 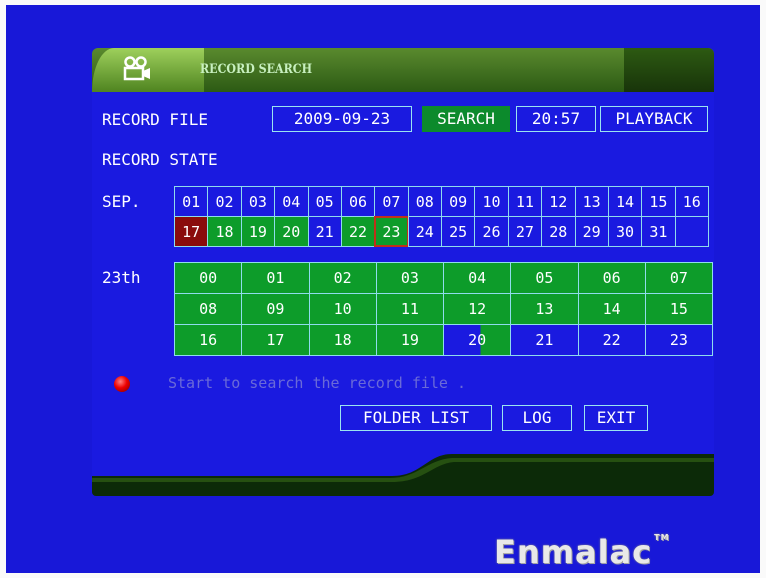 I want to click on hour-cell-02: 02, so click(x=342, y=278).